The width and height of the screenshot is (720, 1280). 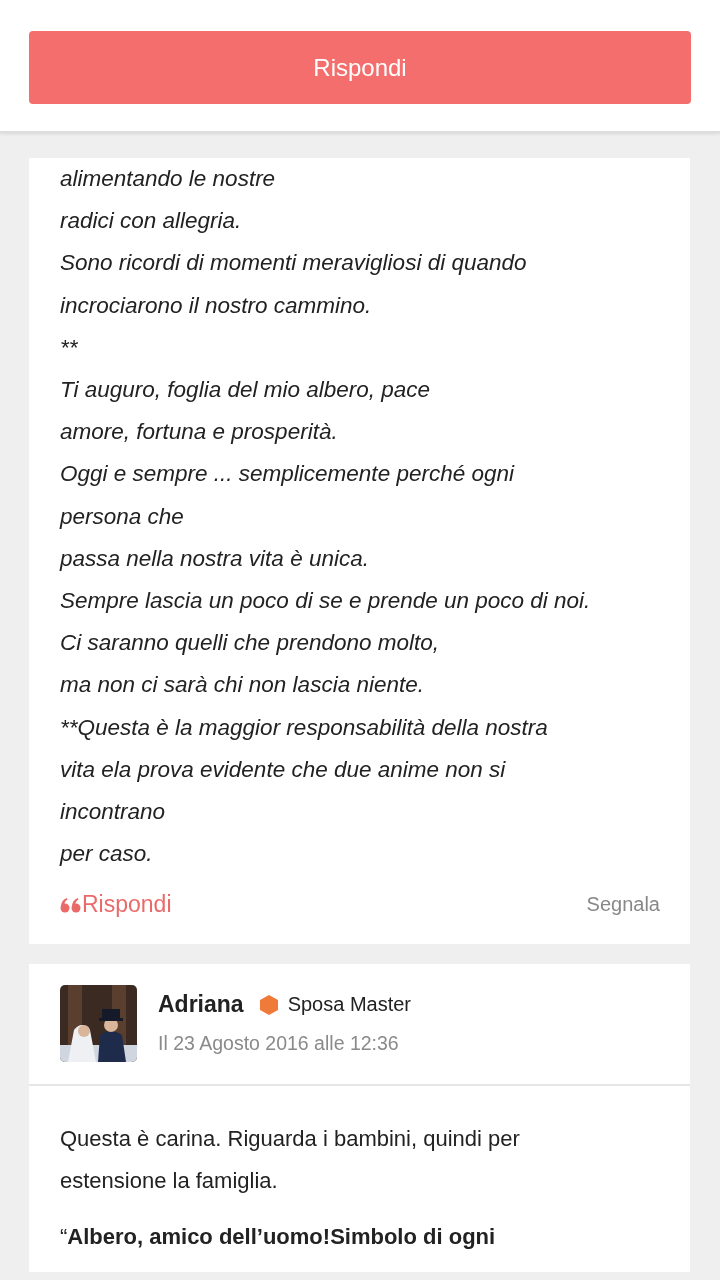 What do you see at coordinates (113, 812) in the screenshot?
I see `poem-line: incontrano` at bounding box center [113, 812].